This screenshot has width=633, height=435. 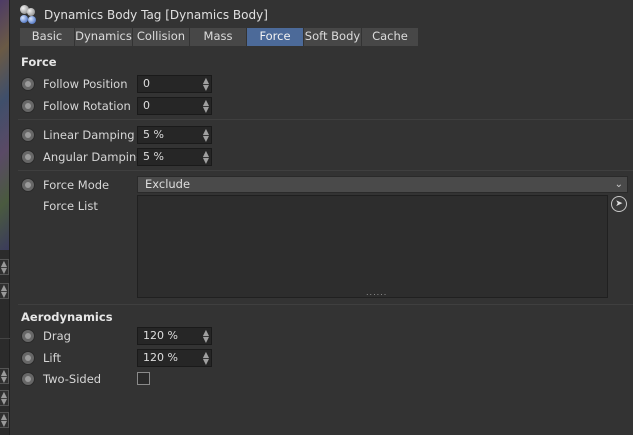 I want to click on param-label: Follow Rotation, so click(x=87, y=106).